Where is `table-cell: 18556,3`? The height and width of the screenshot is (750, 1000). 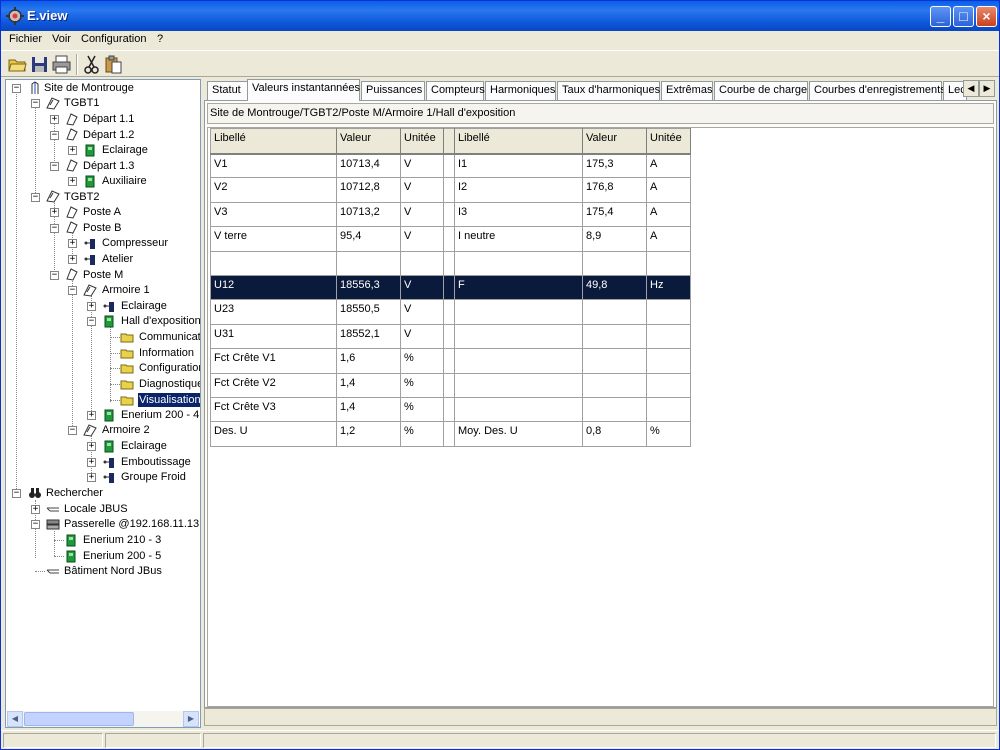 table-cell: 18556,3 is located at coordinates (368, 287).